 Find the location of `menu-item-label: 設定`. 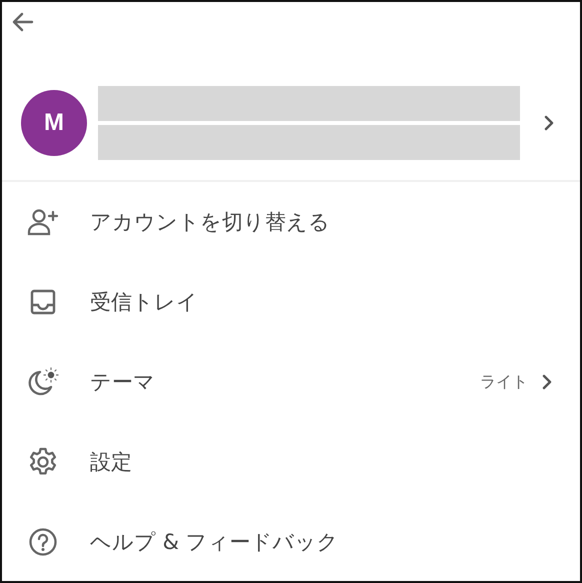

menu-item-label: 設定 is located at coordinates (111, 462).